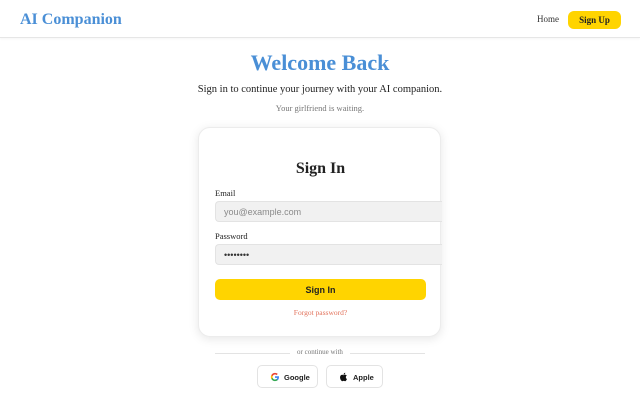  What do you see at coordinates (328, 211) in the screenshot?
I see `email-field` at bounding box center [328, 211].